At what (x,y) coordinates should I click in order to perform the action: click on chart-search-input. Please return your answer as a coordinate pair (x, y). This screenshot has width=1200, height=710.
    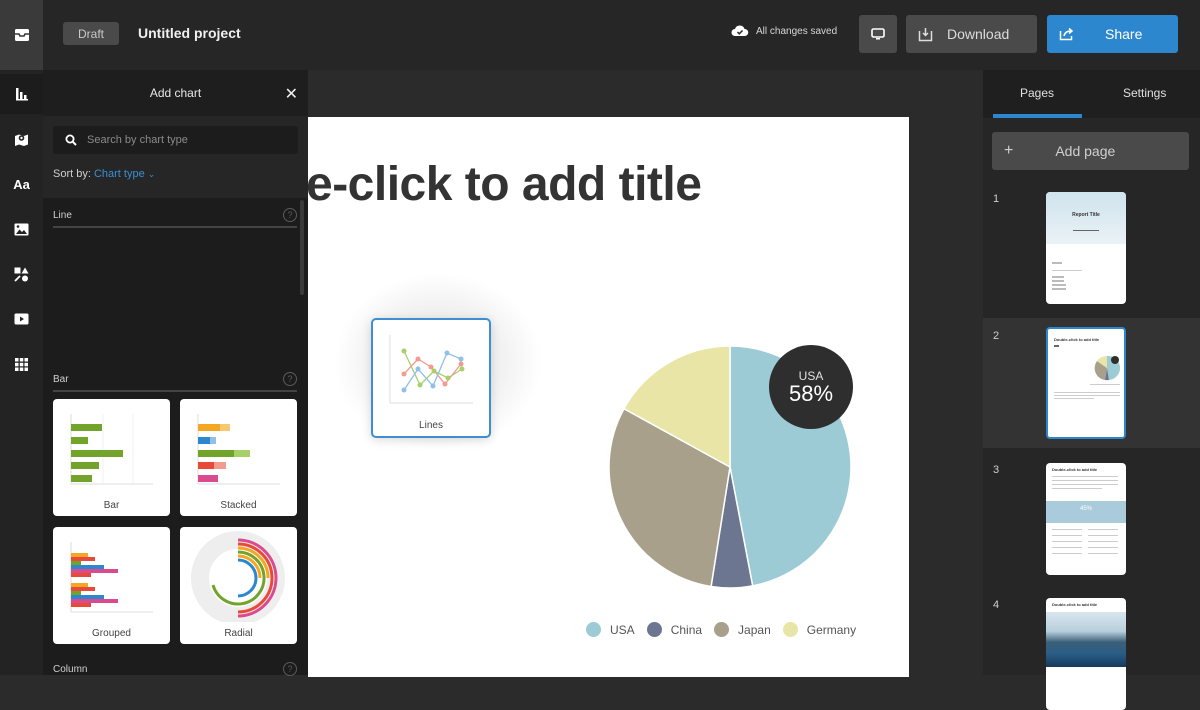
    Looking at the image, I should click on (187, 140).